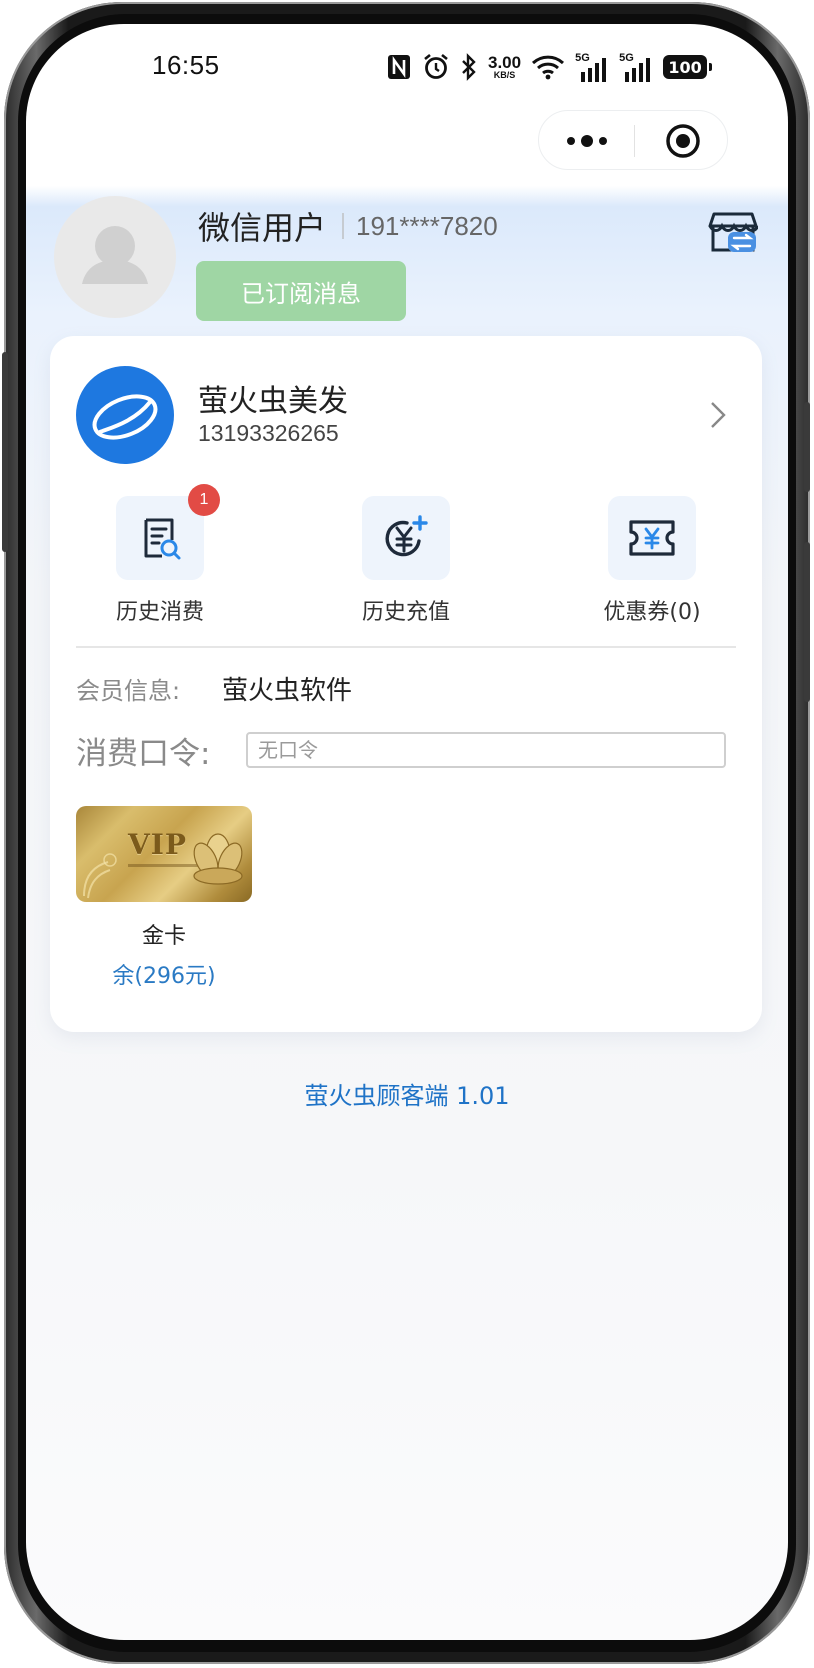 The image size is (814, 1668). Describe the element at coordinates (5, 452) in the screenshot. I see `phone-side-button-left` at that location.